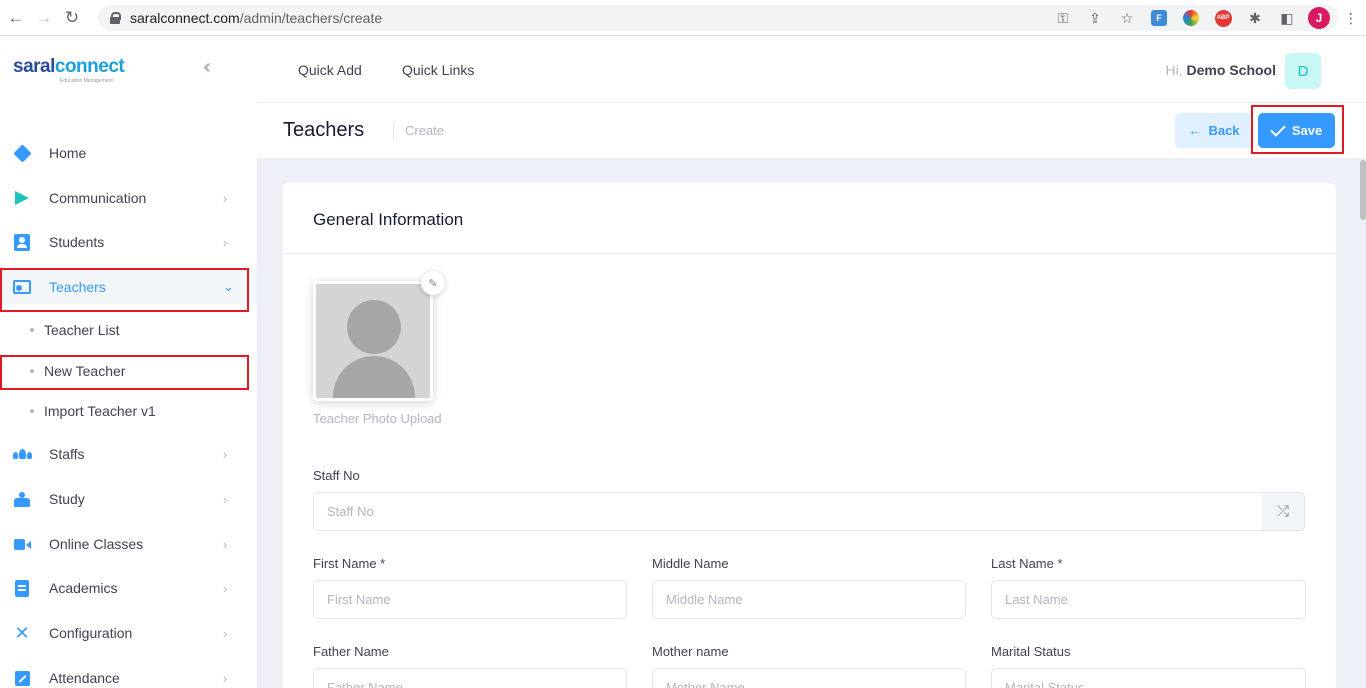 The height and width of the screenshot is (688, 1366). I want to click on arrow-left-icon: ←, so click(1195, 130).